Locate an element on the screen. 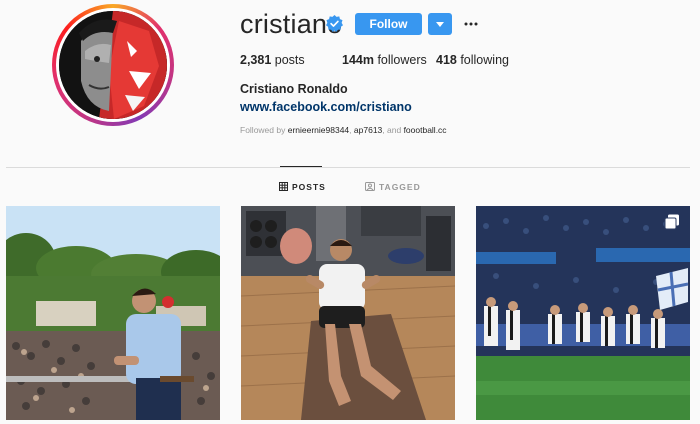 This screenshot has width=700, height=424. active-tab-indicator is located at coordinates (301, 166).